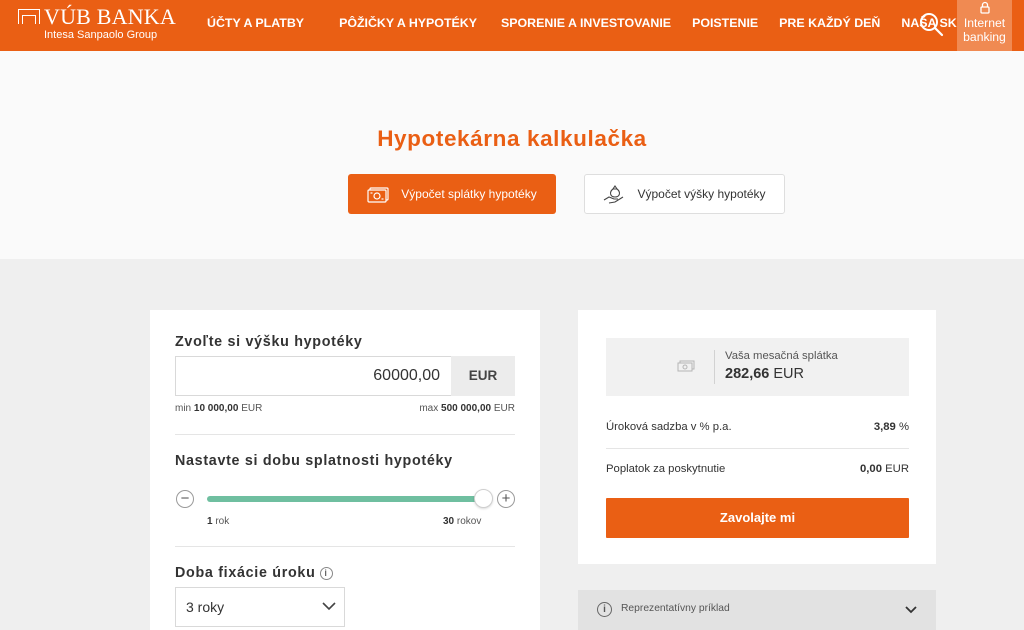  What do you see at coordinates (210, 521) in the screenshot?
I see `term-min-num: 1` at bounding box center [210, 521].